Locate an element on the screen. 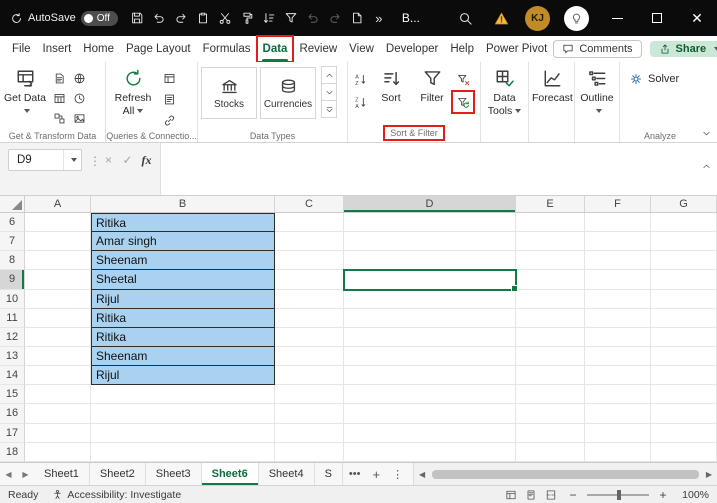  cell-c12 is located at coordinates (309, 337).